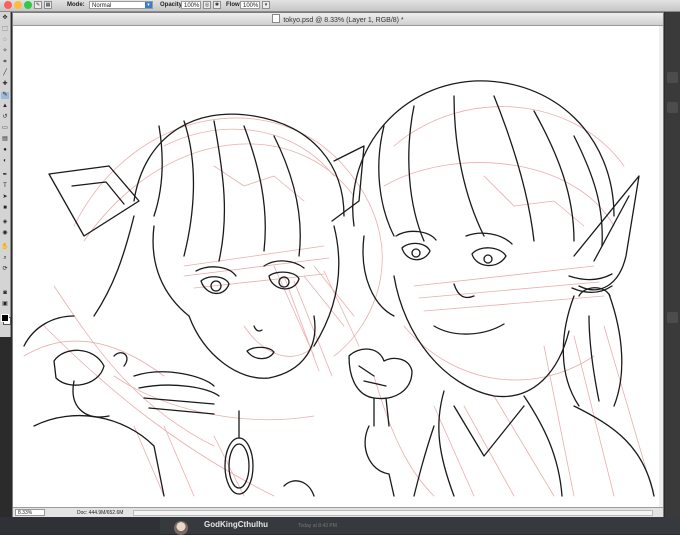 The width and height of the screenshot is (680, 535). Describe the element at coordinates (266, 5) in the screenshot. I see `flow-dropdown: ▾` at that location.